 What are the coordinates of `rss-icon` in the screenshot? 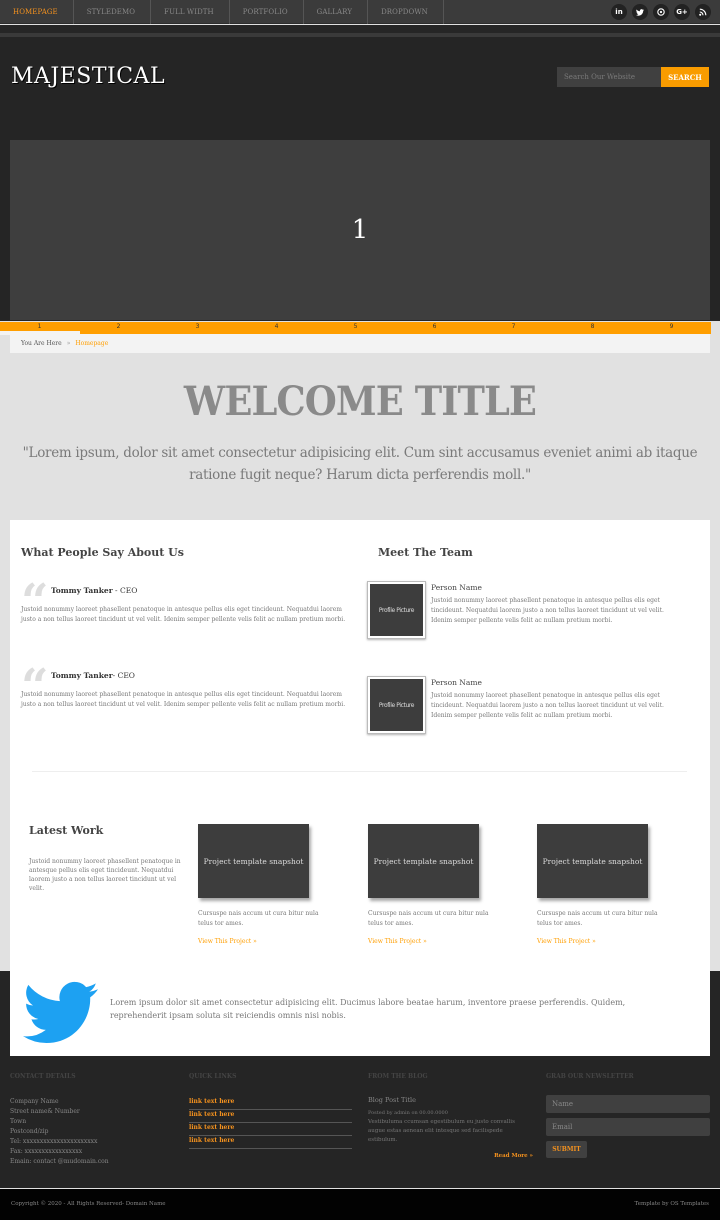 It's located at (703, 12).